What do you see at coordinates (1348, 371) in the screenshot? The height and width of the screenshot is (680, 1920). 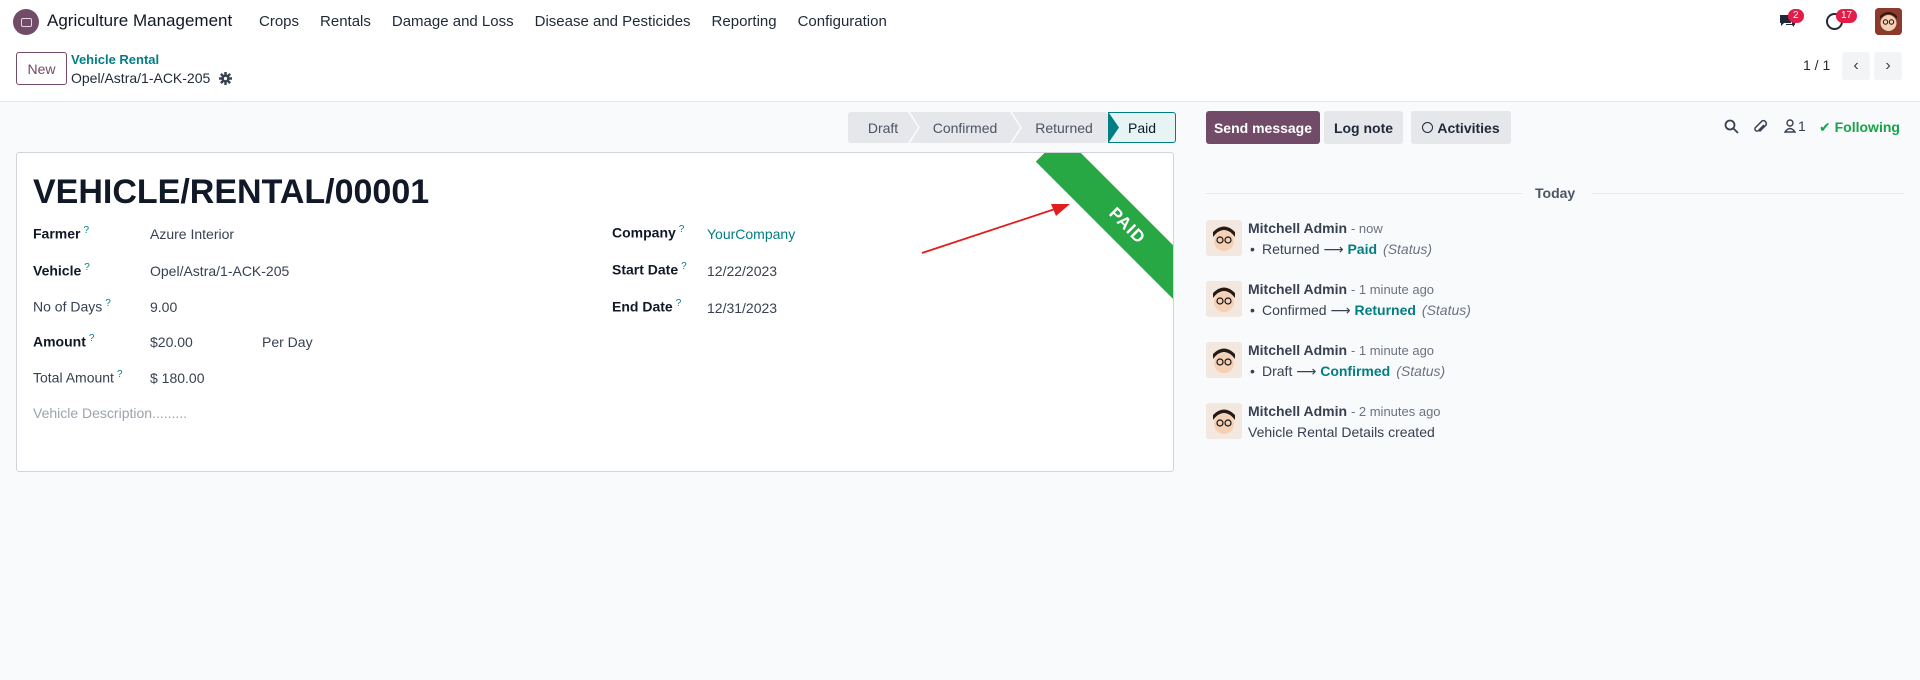 I see `message-tracking: • Draft ⟶ Confirmed (Status)` at bounding box center [1348, 371].